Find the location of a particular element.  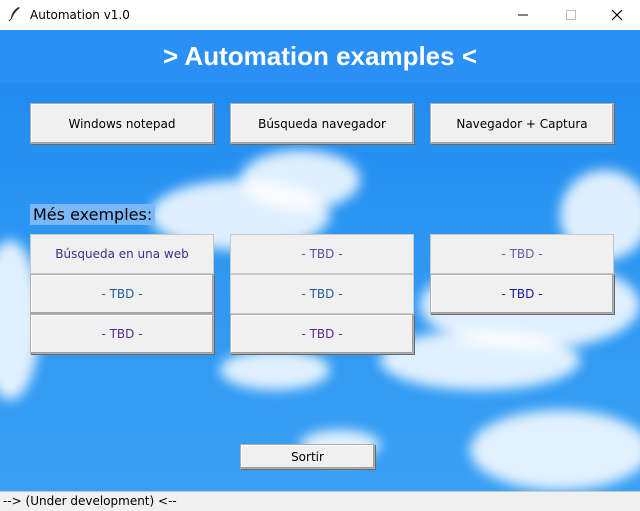

page-title: > Automation examples < is located at coordinates (320, 56).